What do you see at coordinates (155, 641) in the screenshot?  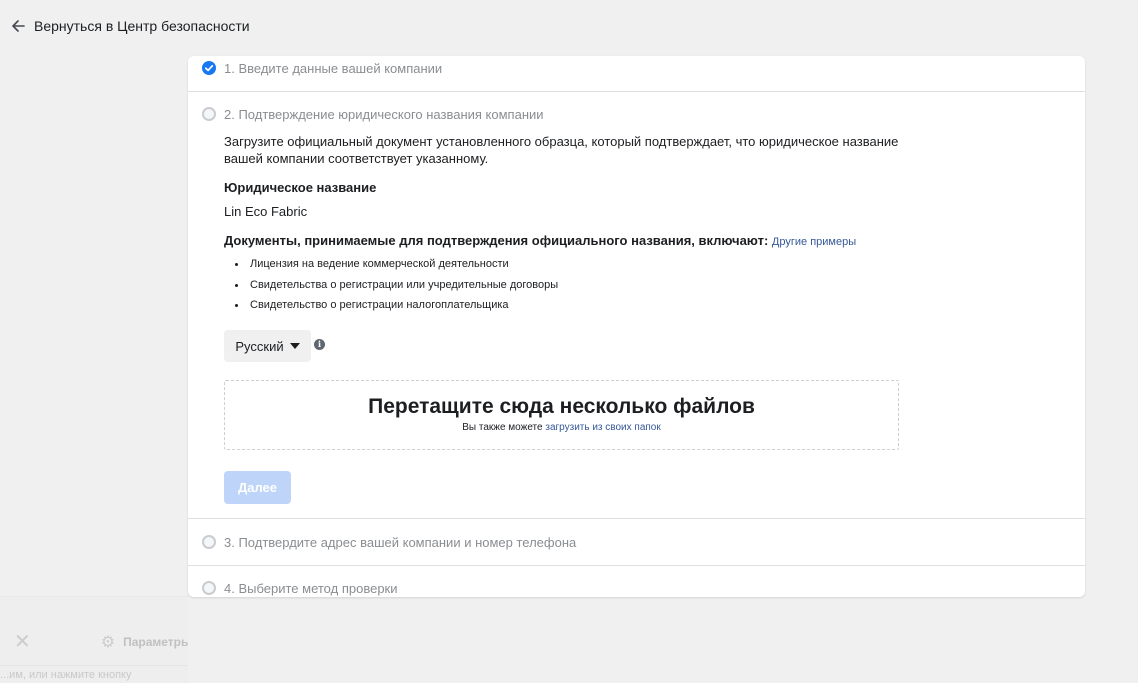 I see `params-label: Параметры` at bounding box center [155, 641].